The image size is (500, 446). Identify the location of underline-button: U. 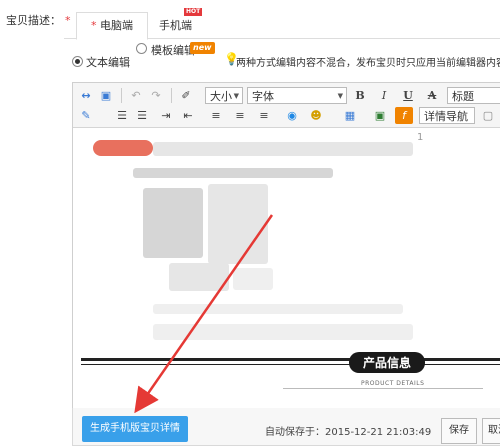
(408, 95).